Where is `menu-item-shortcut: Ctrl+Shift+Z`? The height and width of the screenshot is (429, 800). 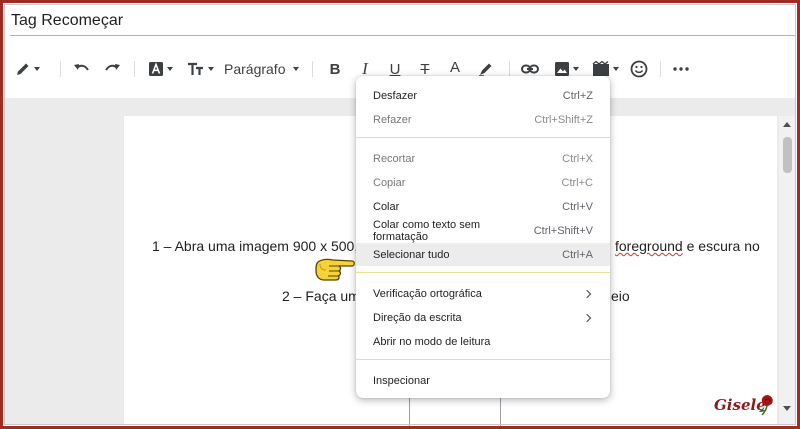
menu-item-shortcut: Ctrl+Shift+Z is located at coordinates (563, 119).